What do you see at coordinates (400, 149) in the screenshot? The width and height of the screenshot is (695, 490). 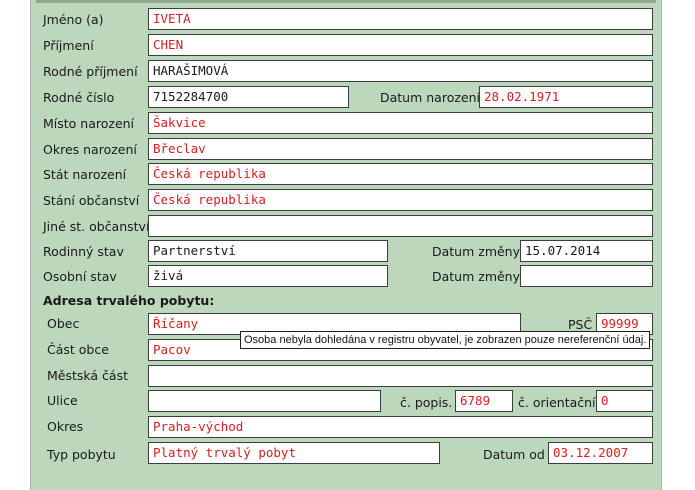 I see `field-okres-narozeni: Břeclav` at bounding box center [400, 149].